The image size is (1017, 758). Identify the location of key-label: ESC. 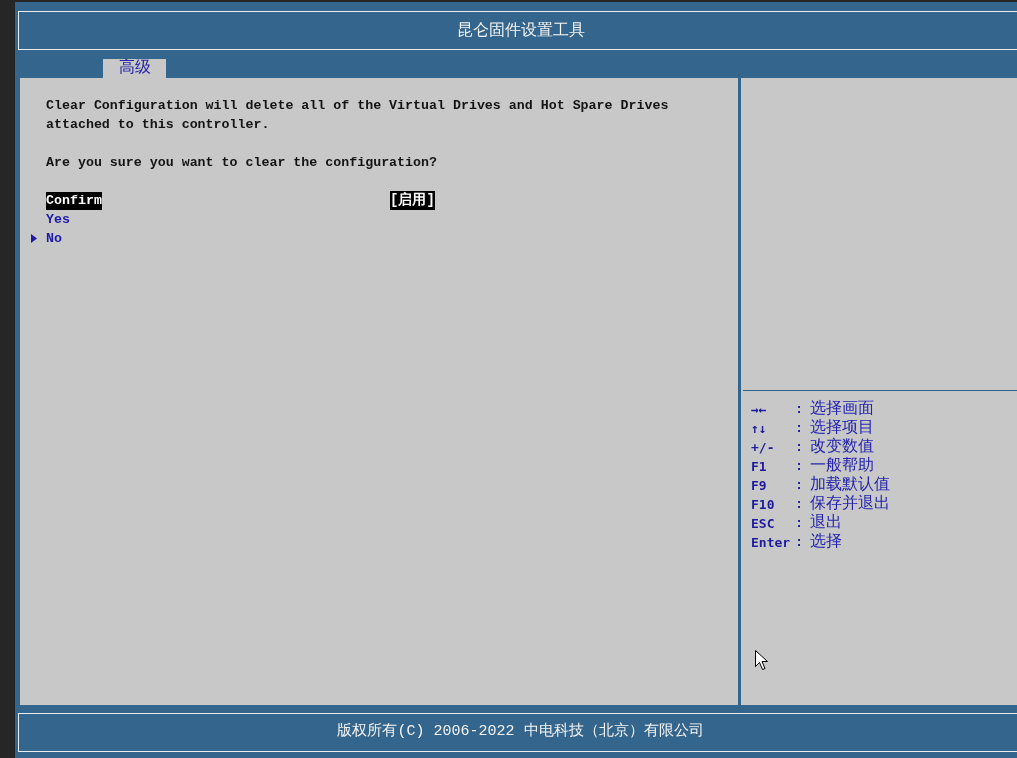
(763, 524).